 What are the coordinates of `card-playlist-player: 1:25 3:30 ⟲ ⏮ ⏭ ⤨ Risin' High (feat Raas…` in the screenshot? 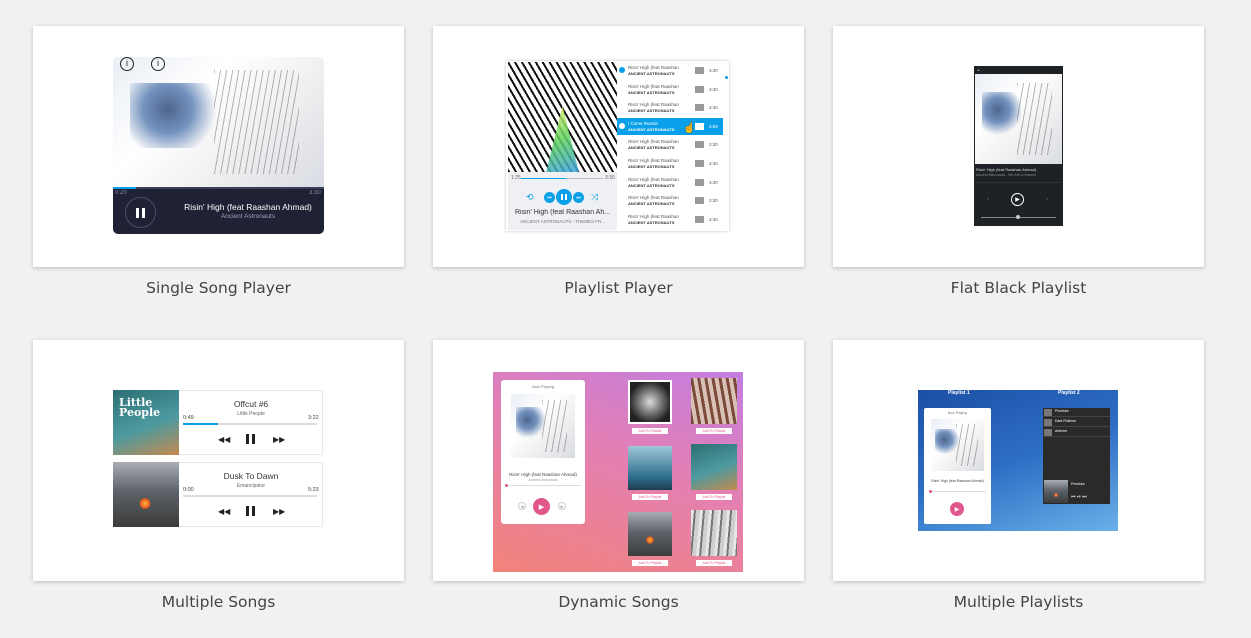 It's located at (618, 161).